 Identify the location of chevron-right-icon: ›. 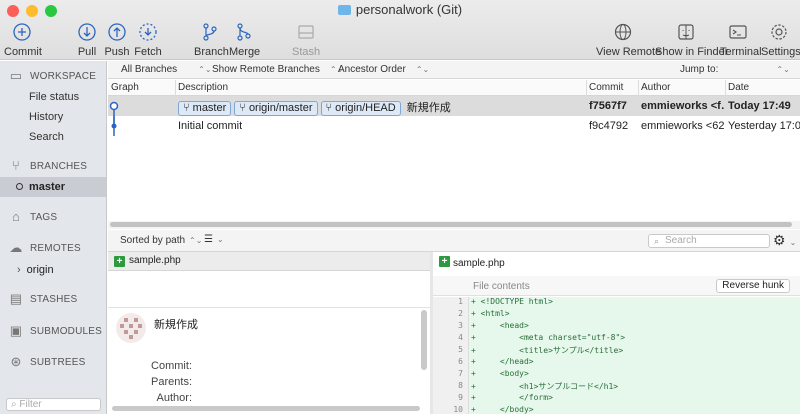
(19, 270).